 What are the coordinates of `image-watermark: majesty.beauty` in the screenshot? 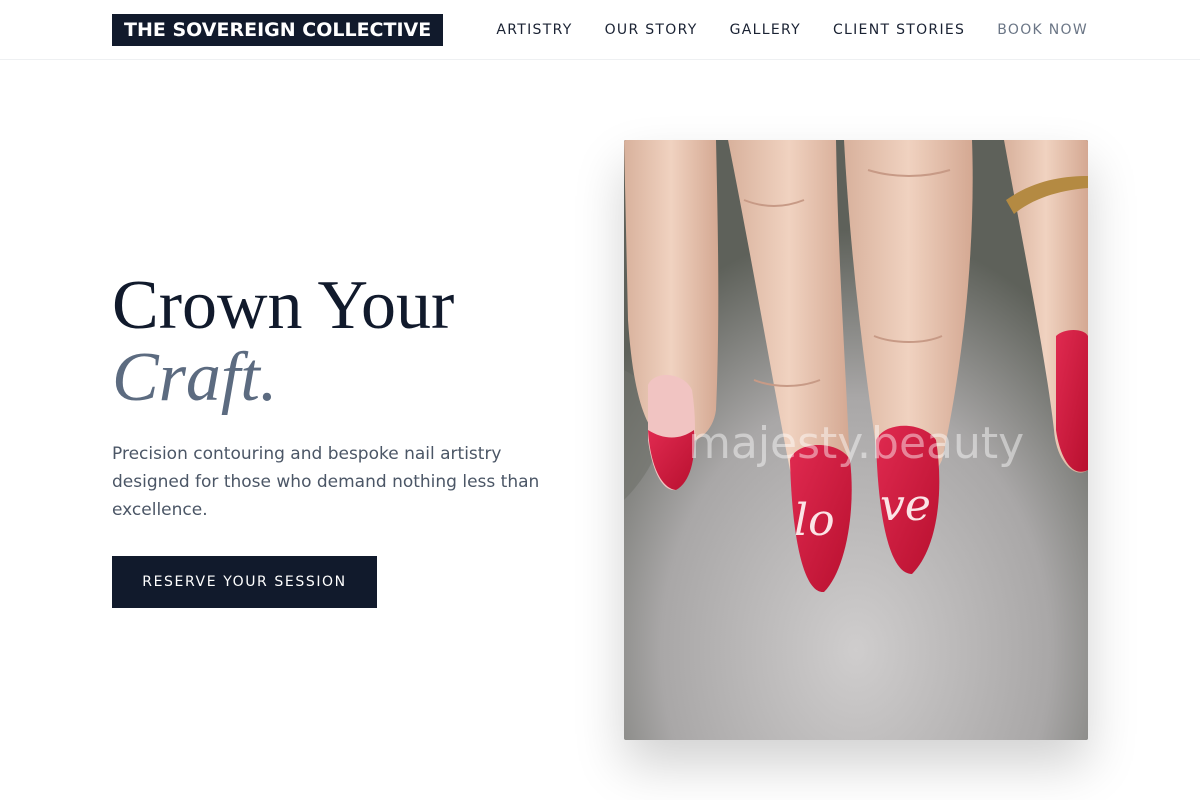 It's located at (856, 443).